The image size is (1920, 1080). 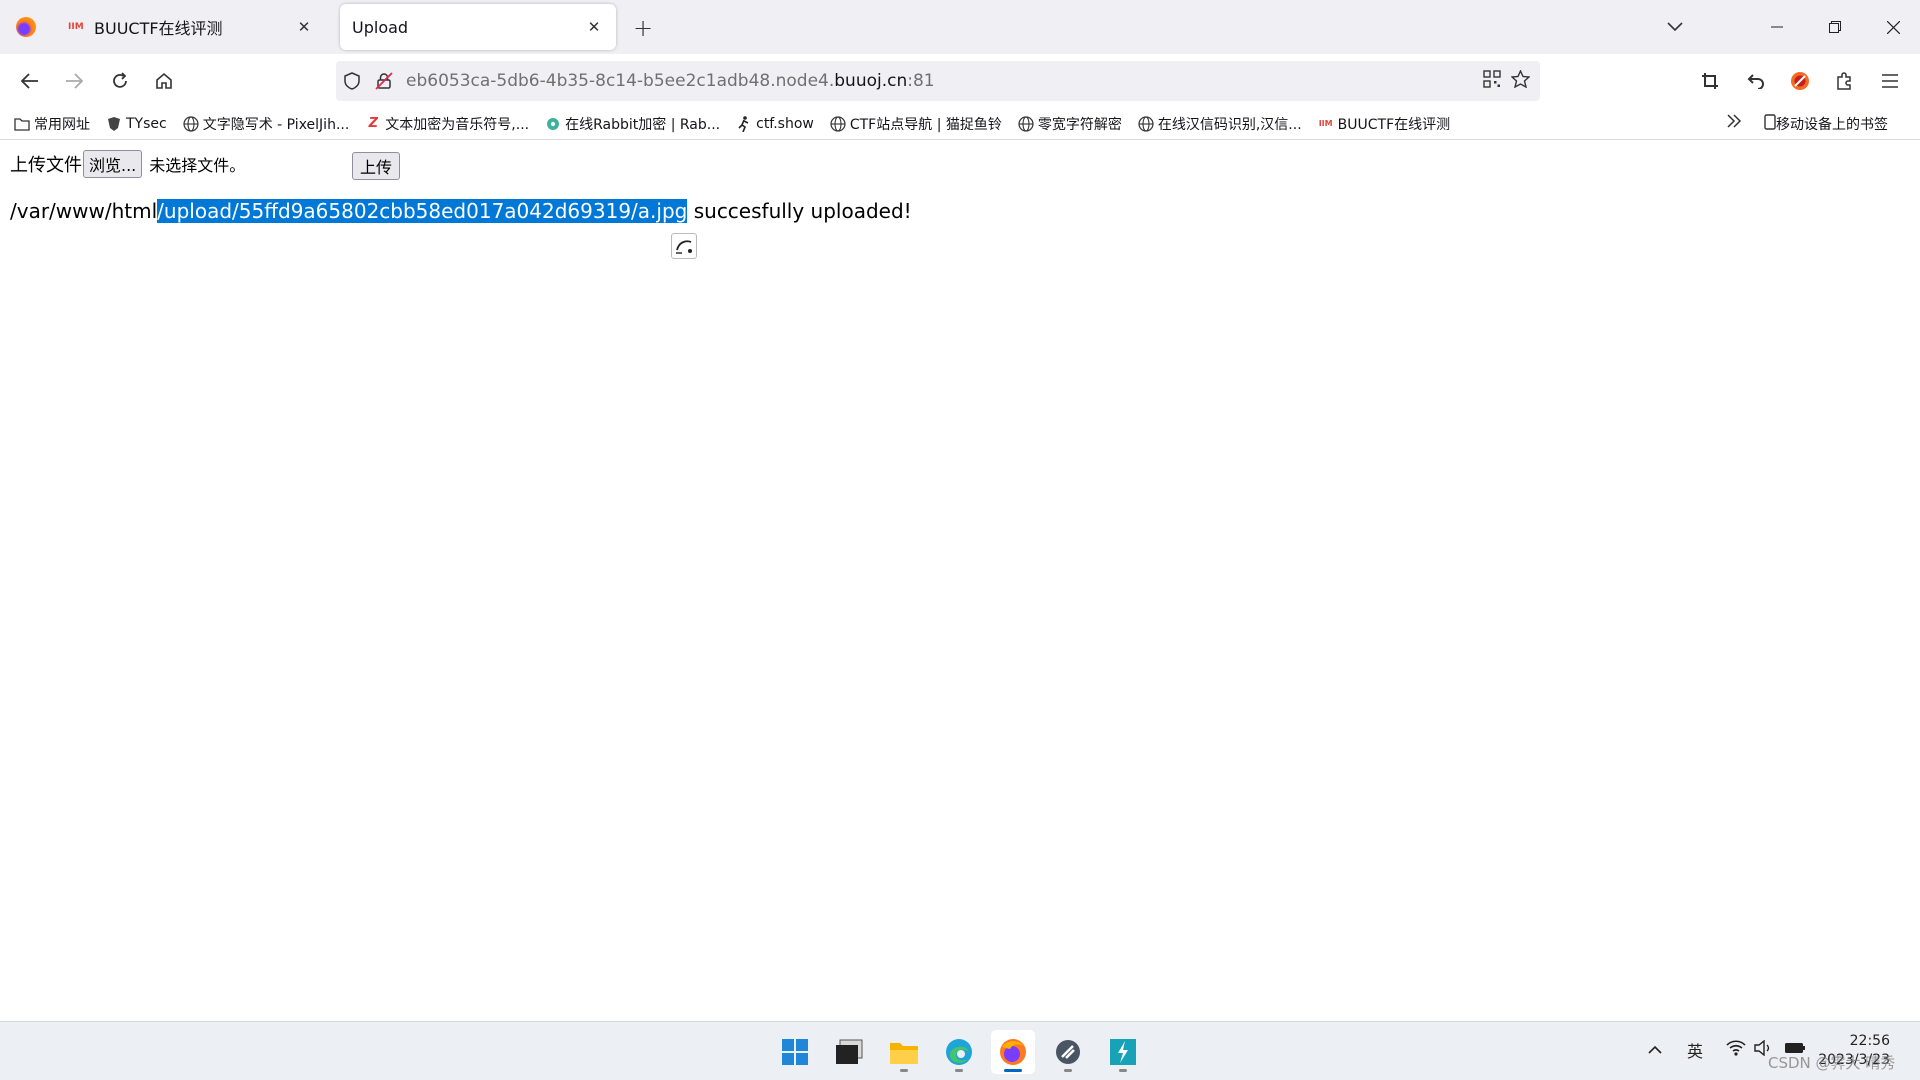 I want to click on home-icon, so click(x=164, y=80).